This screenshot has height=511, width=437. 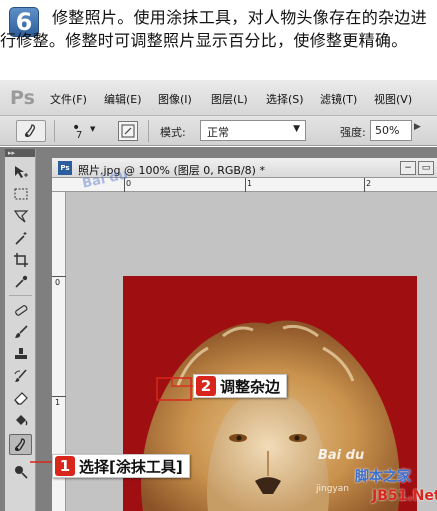 What do you see at coordinates (206, 386) in the screenshot?
I see `callout-number: 2` at bounding box center [206, 386].